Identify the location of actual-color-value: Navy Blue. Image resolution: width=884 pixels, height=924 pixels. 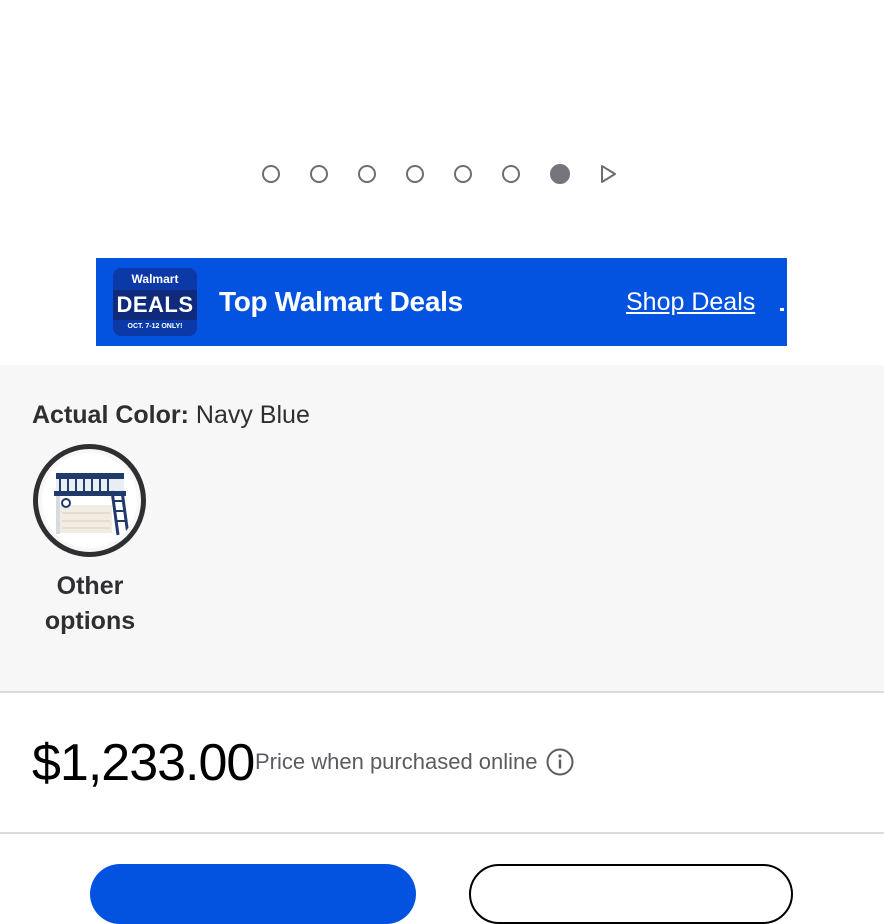
(252, 415).